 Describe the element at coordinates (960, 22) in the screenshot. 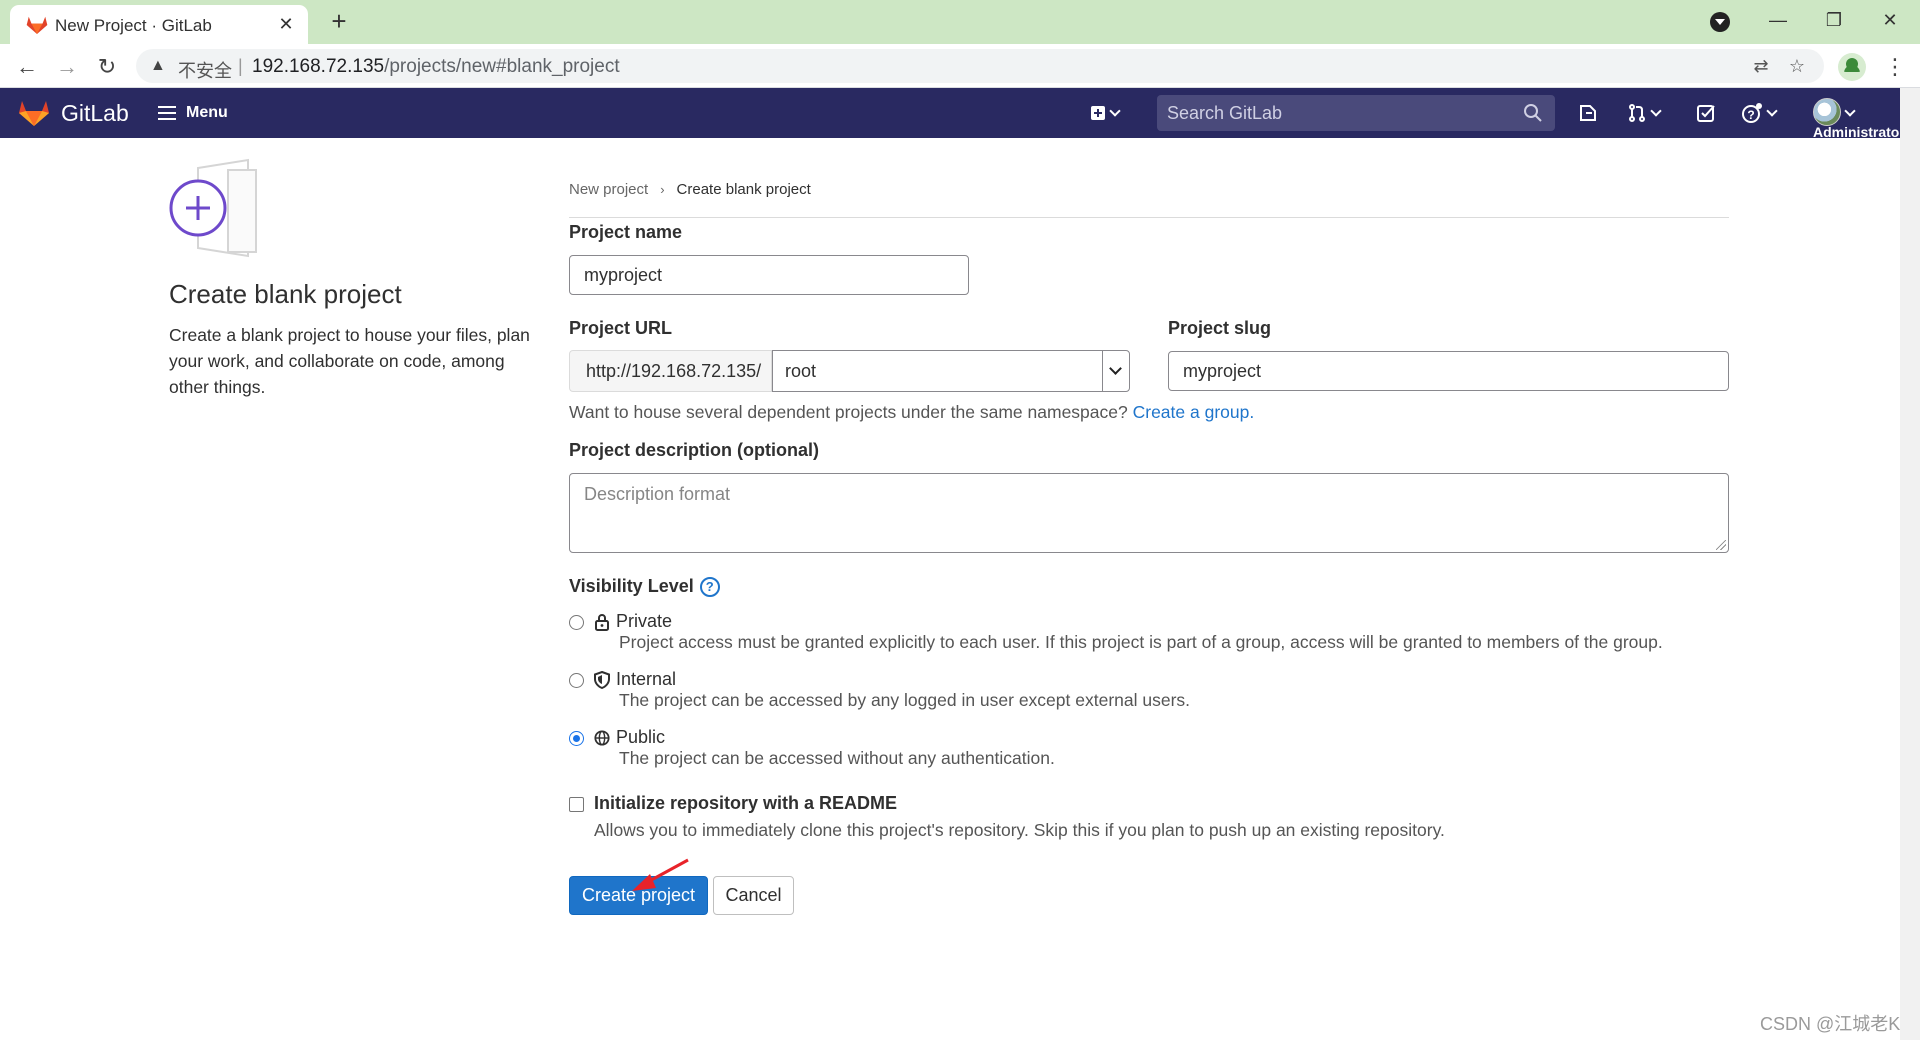

I see `browser-tabstrip: New Project · GitLab ✕ + — ❐ ✕` at that location.